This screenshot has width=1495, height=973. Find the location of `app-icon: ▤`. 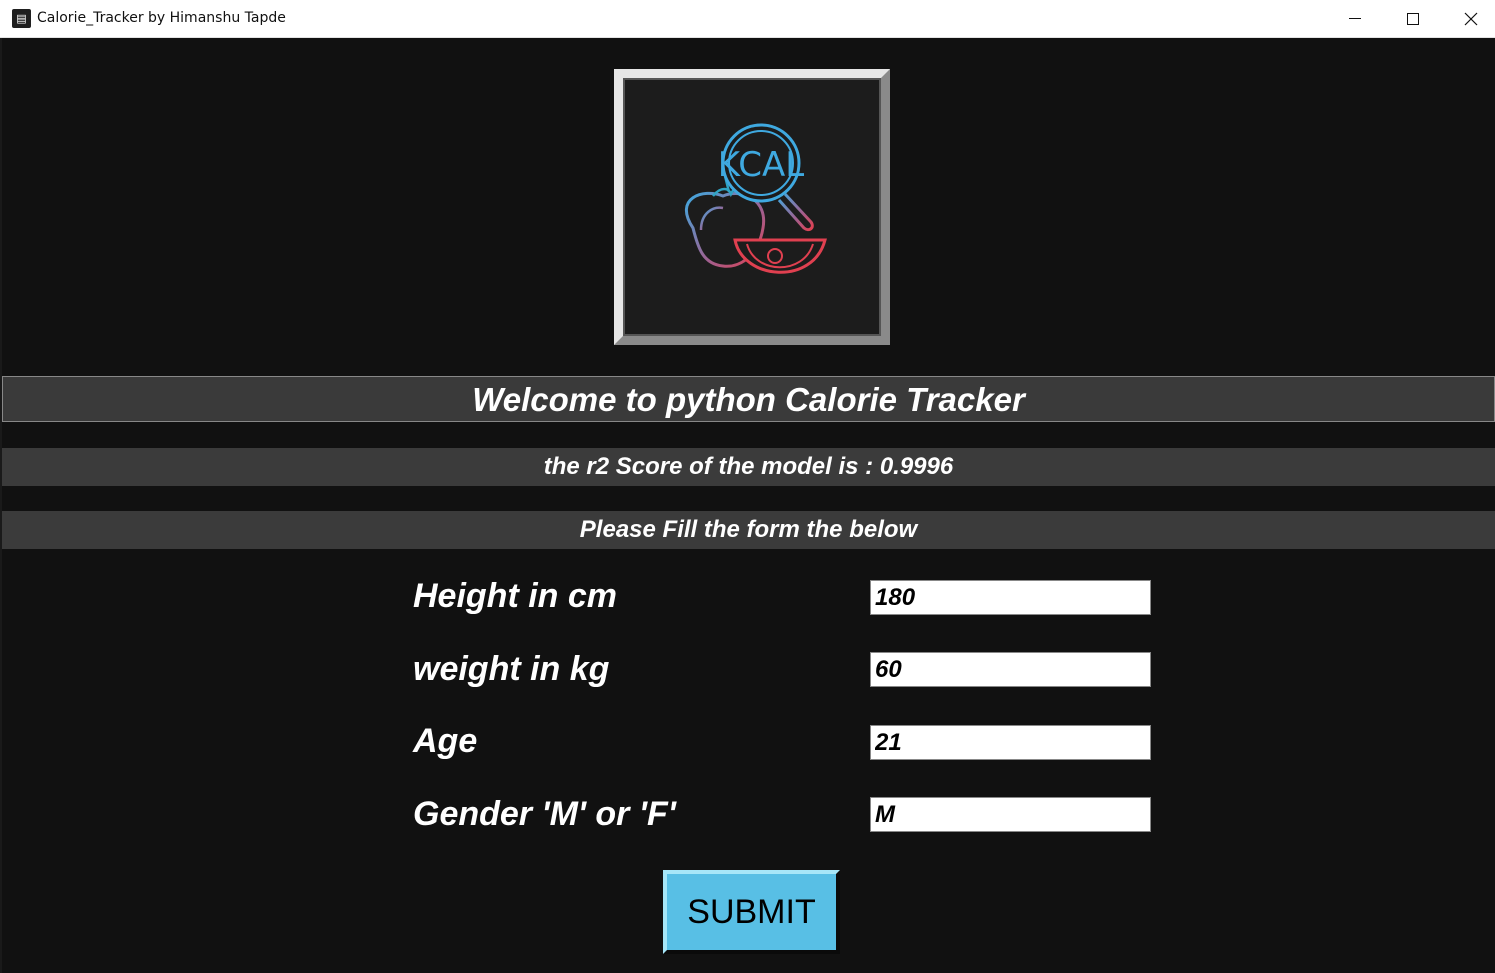

app-icon: ▤ is located at coordinates (21, 18).